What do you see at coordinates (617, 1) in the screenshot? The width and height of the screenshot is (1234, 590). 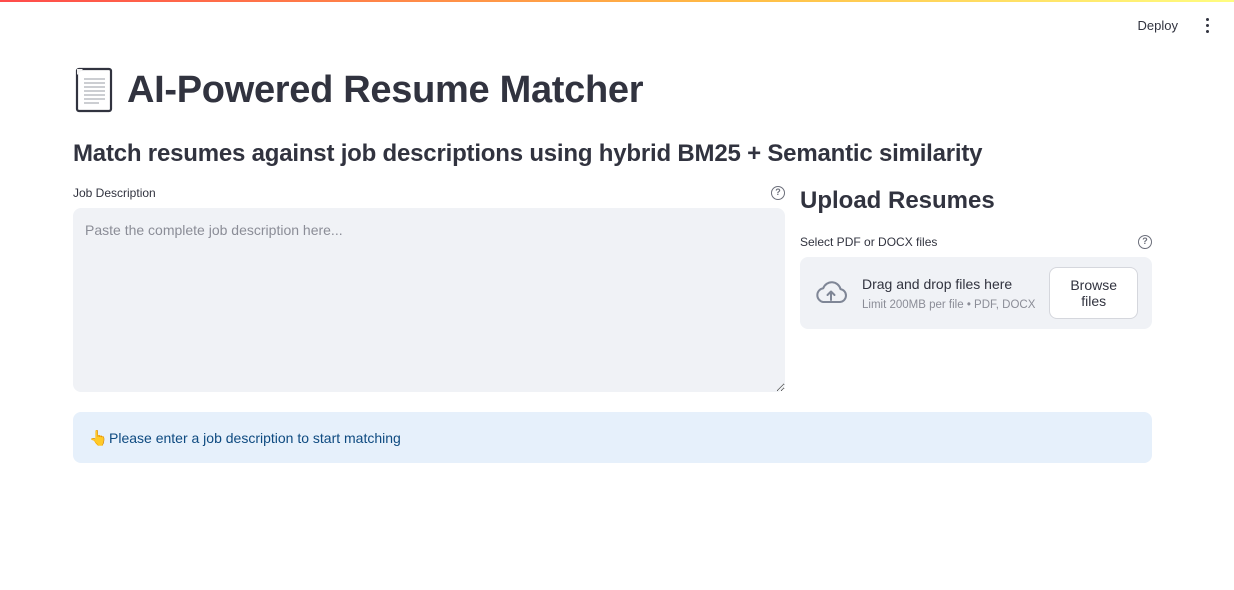 I see `top-decoration-stripe` at bounding box center [617, 1].